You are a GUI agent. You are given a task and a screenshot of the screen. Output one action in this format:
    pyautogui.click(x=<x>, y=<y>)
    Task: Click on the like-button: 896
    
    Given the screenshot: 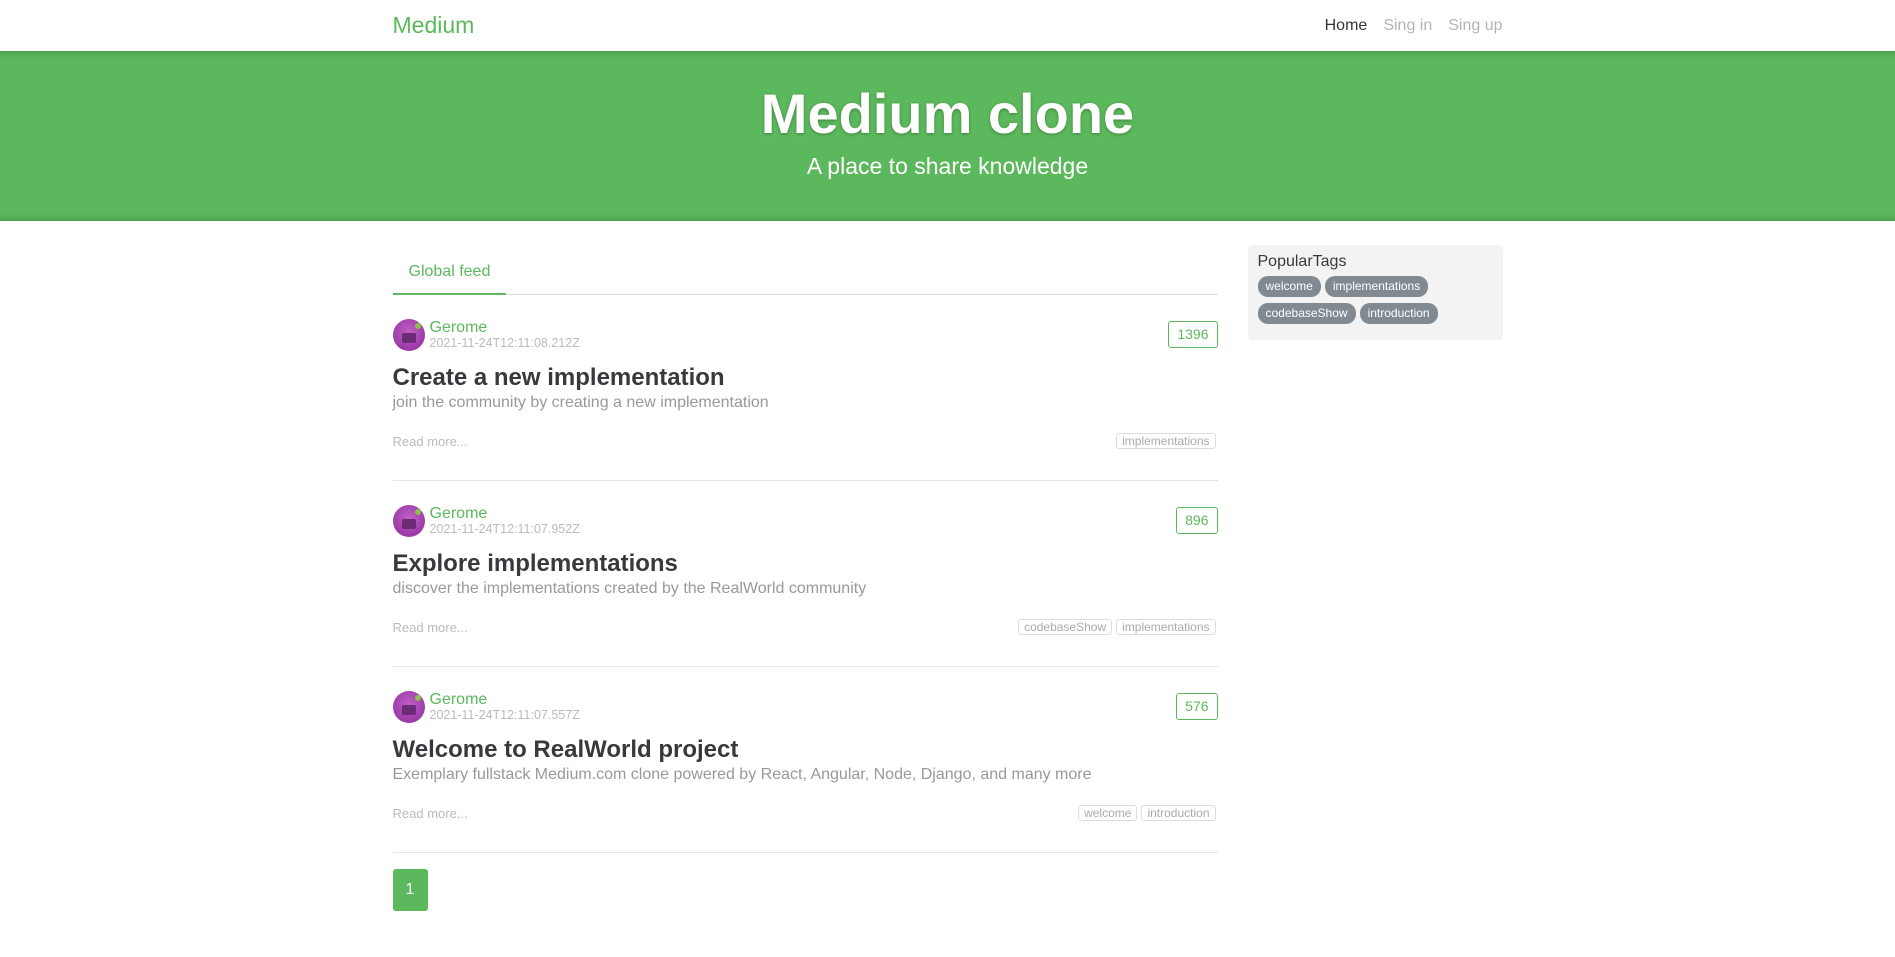 What is the action you would take?
    pyautogui.click(x=1197, y=520)
    